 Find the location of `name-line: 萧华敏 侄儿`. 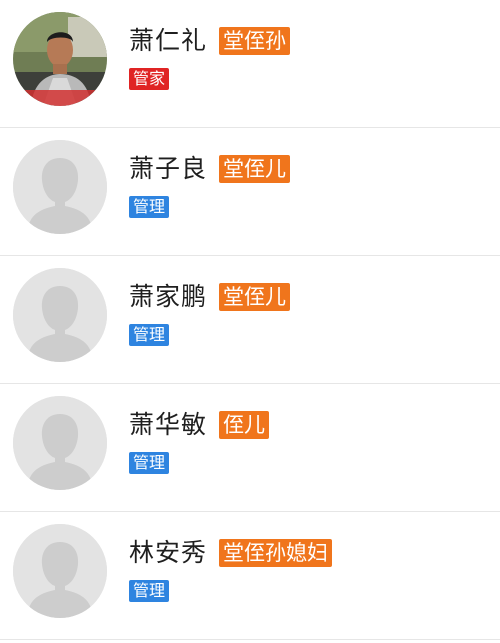

name-line: 萧华敏 侄儿 is located at coordinates (199, 425).